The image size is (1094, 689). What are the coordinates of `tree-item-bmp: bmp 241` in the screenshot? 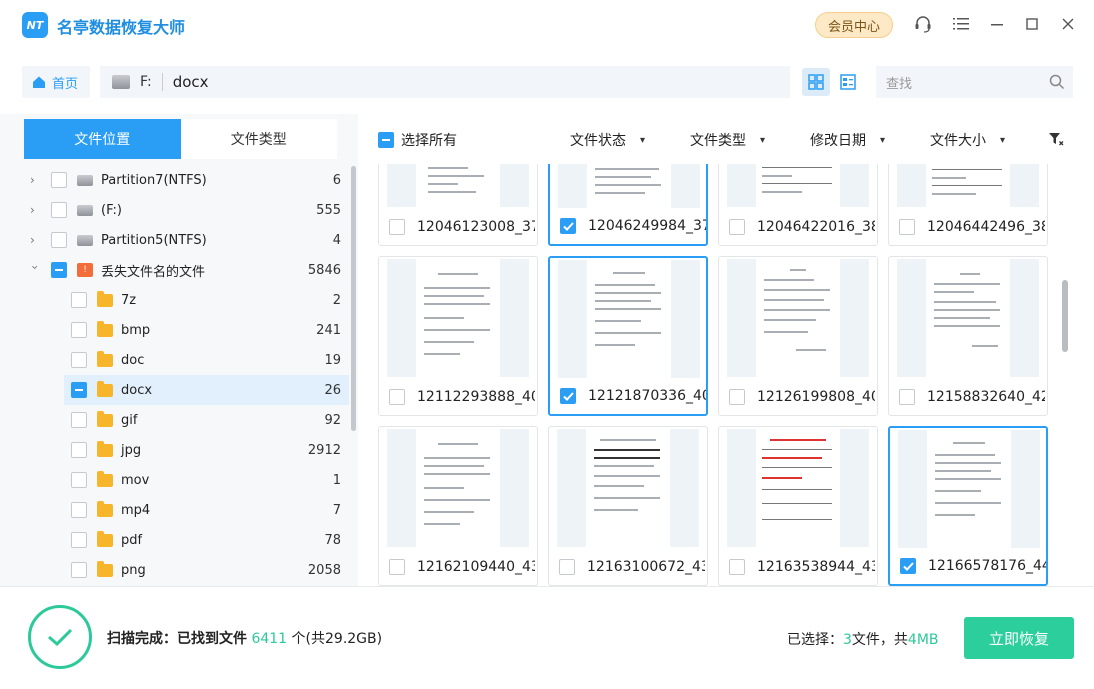 It's located at (186, 330).